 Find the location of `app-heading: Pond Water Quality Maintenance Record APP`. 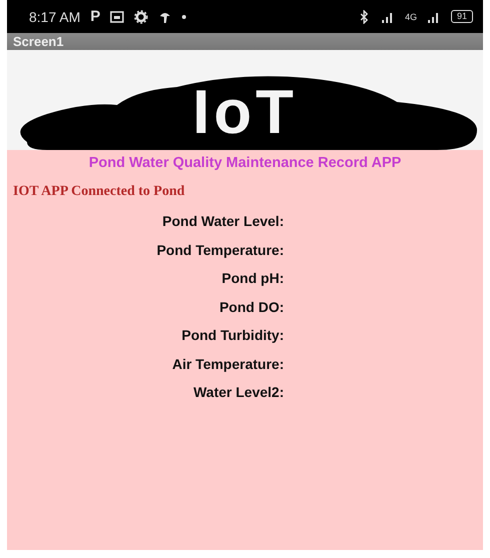

app-heading: Pond Water Quality Maintenance Record APP is located at coordinates (245, 163).